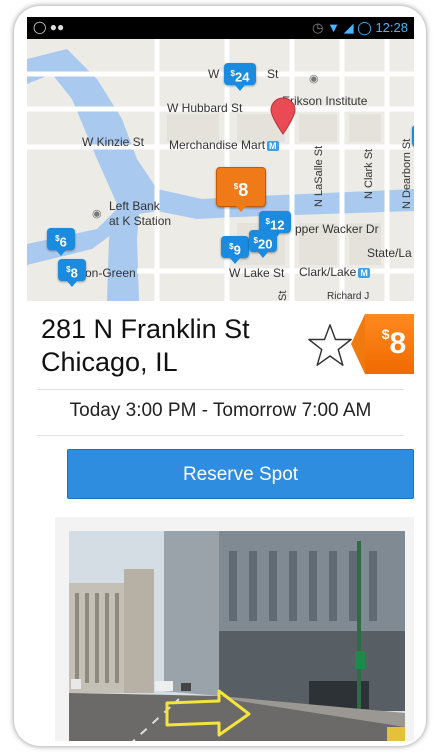 The image size is (435, 752). I want to click on favorite-star-icon, so click(330, 345).